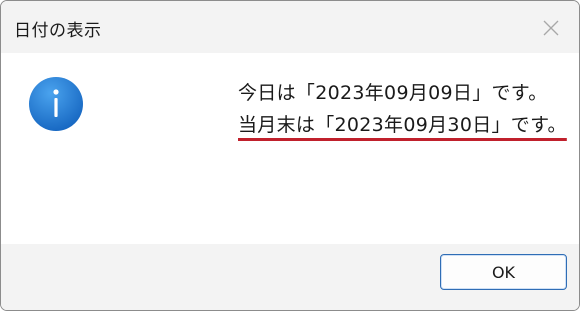 This screenshot has height=311, width=580. I want to click on message-line-month-end: 当月末は「2023年09月30日」です。, so click(402, 125).